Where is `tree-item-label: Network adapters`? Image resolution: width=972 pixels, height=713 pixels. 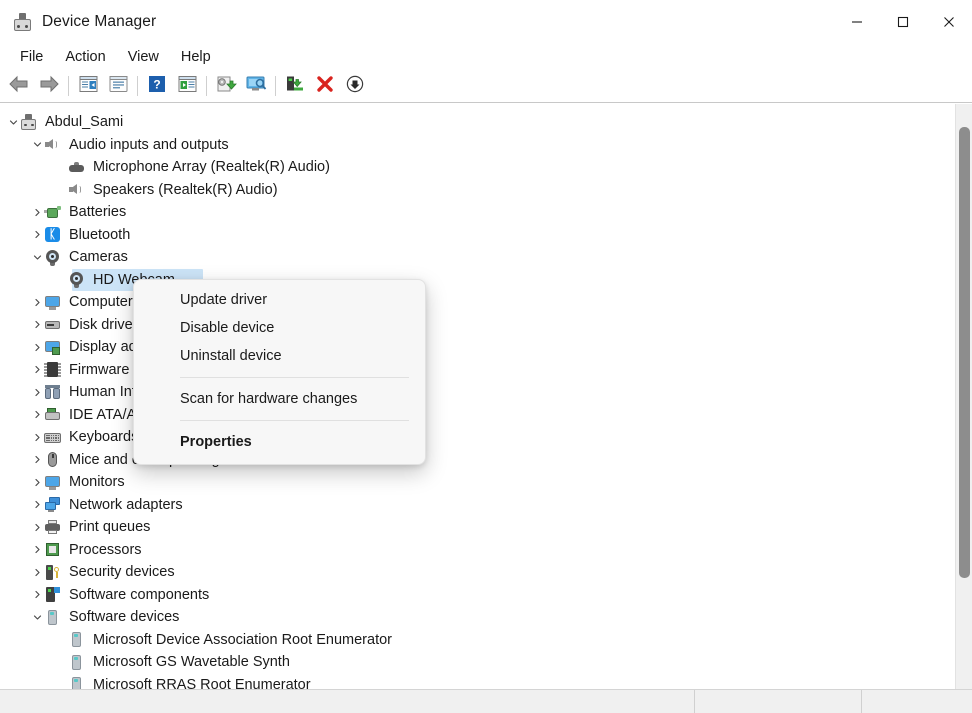 tree-item-label: Network adapters is located at coordinates (126, 504).